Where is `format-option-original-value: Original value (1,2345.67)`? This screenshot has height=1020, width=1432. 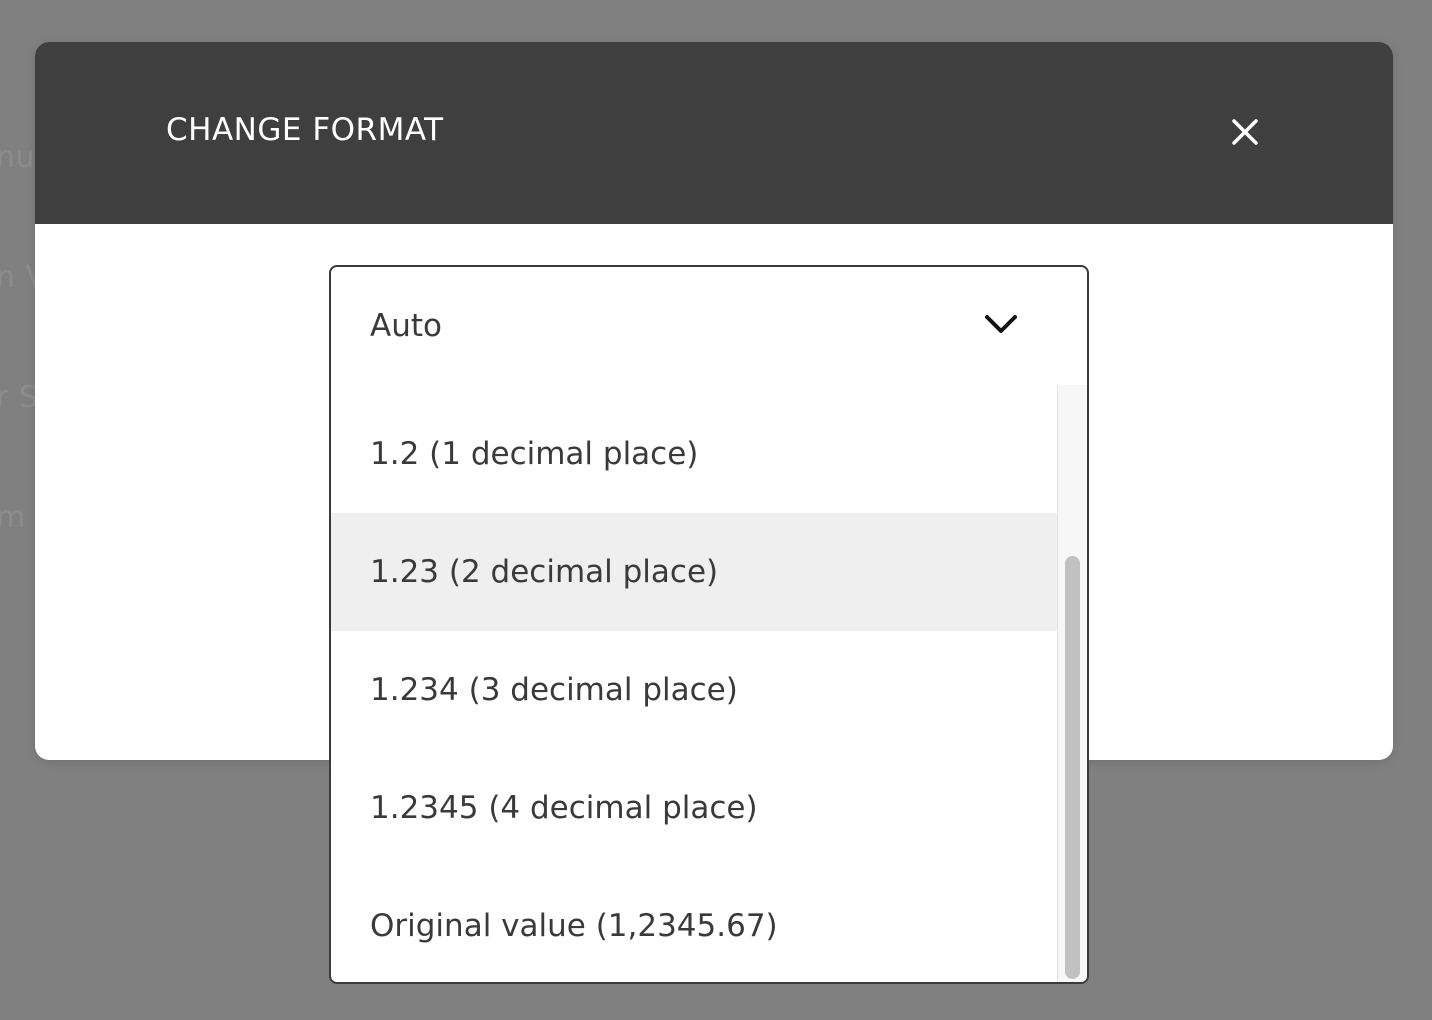 format-option-original-value: Original value (1,2345.67) is located at coordinates (694, 924).